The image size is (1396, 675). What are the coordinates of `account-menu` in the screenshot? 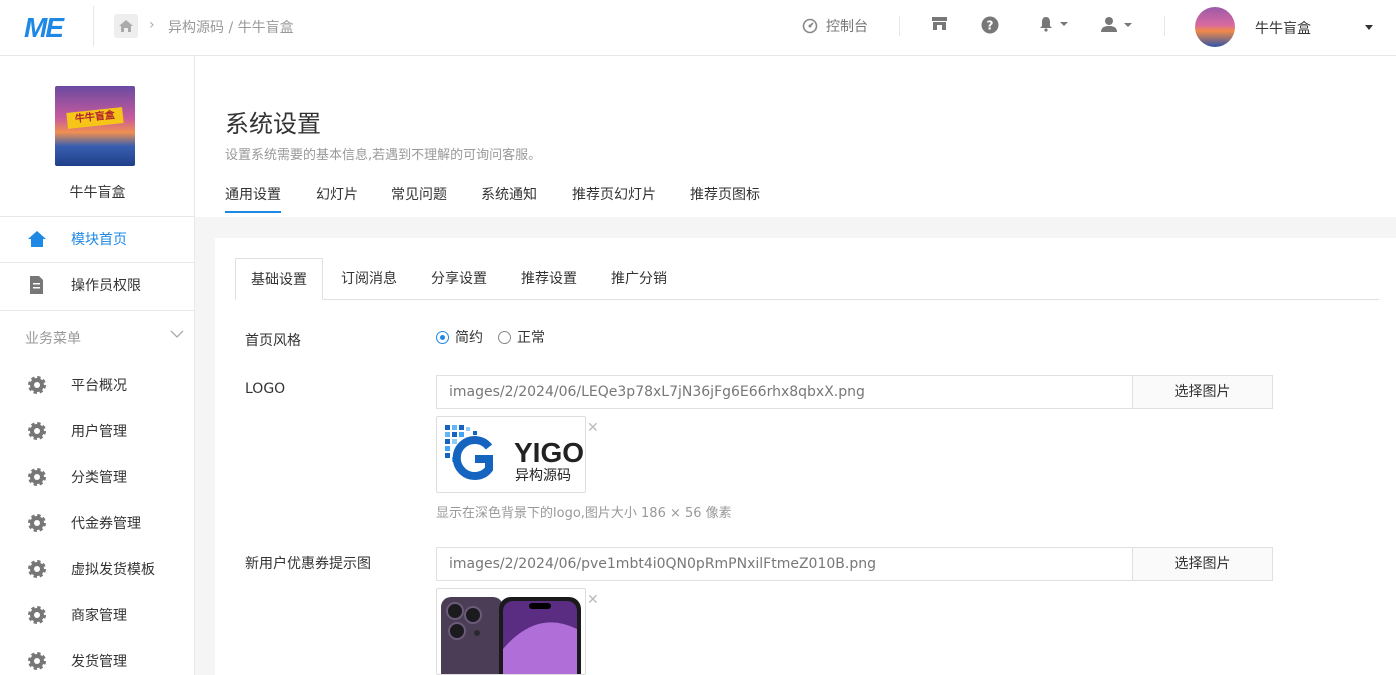 It's located at (1116, 24).